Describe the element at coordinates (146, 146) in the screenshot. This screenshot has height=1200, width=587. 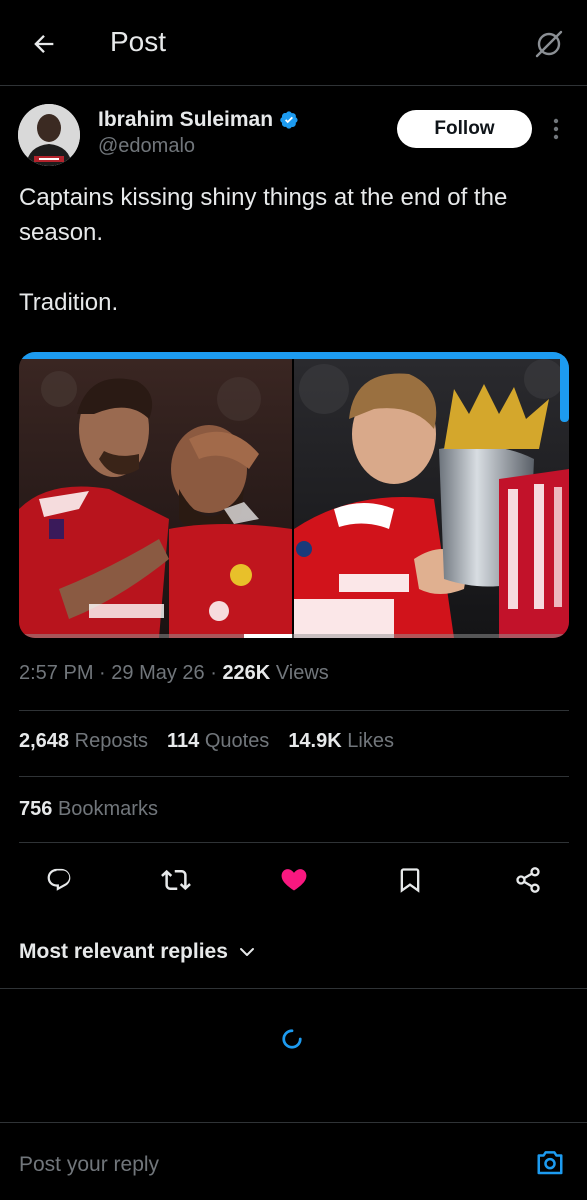
I see `author-handle: @edomalo` at that location.